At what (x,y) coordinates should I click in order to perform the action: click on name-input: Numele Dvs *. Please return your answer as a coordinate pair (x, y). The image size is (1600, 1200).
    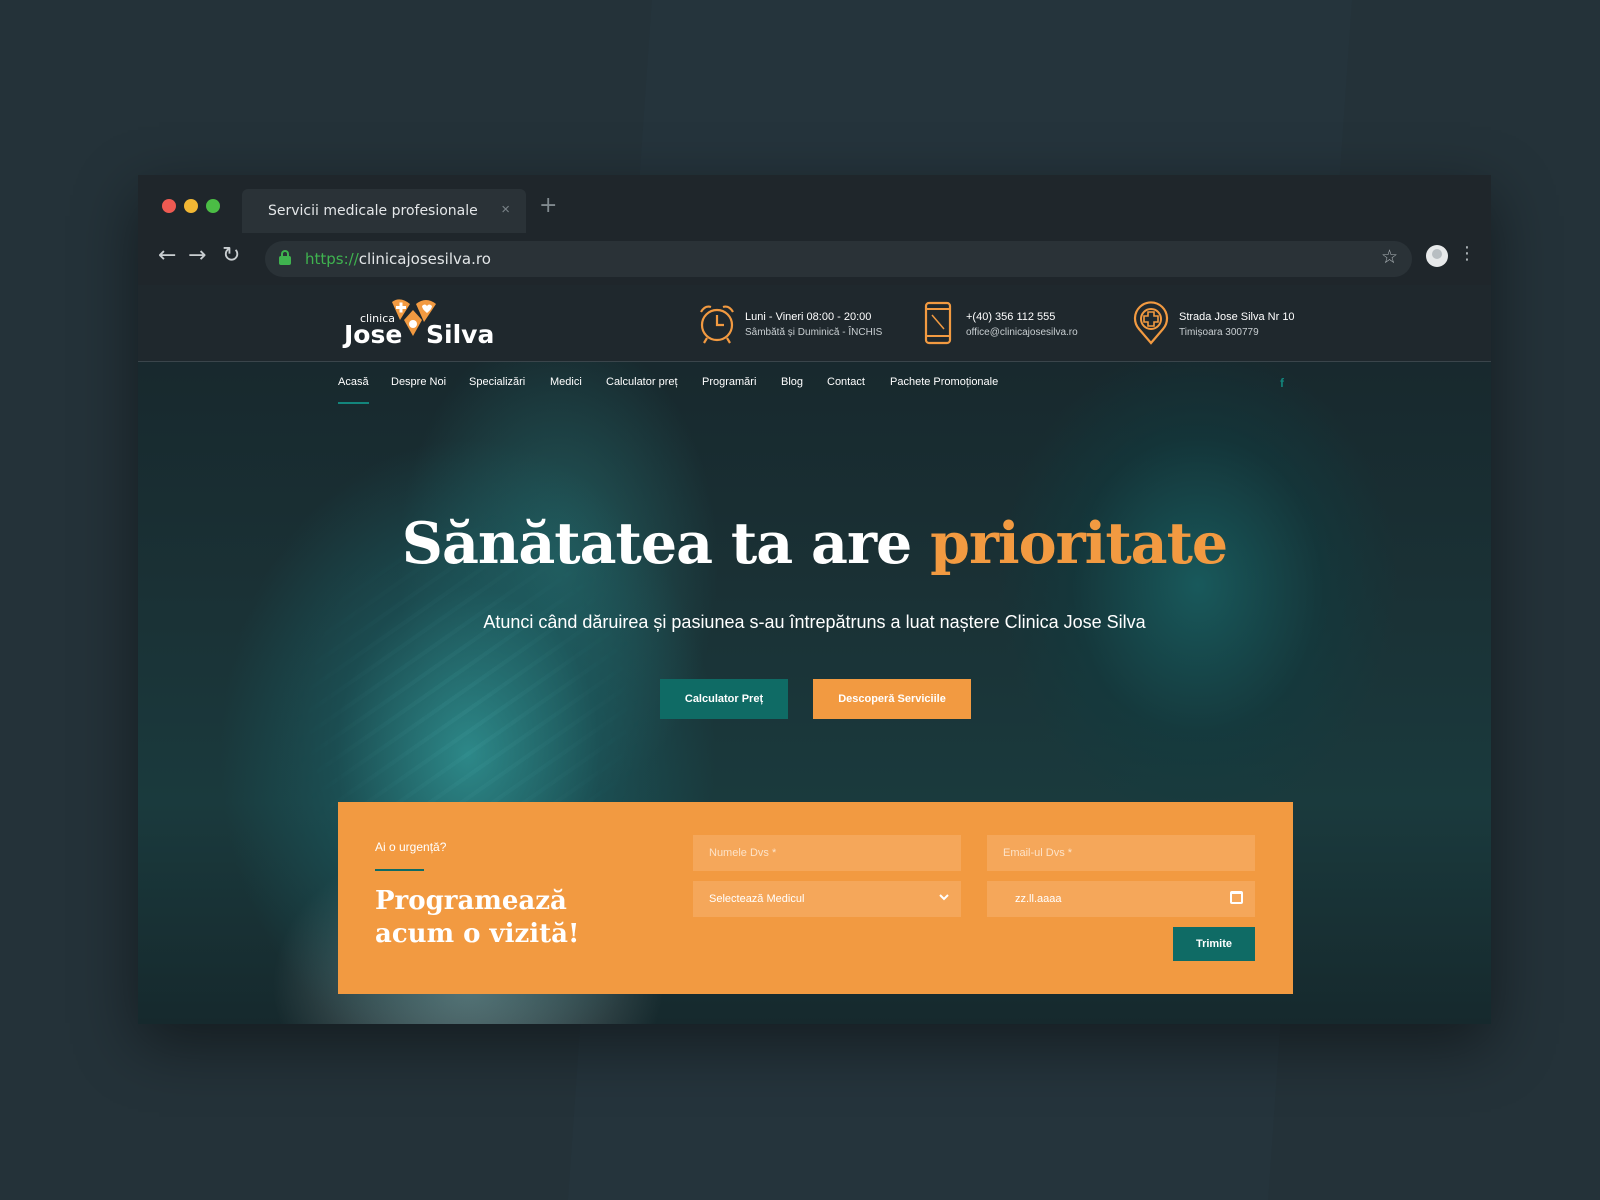
    Looking at the image, I should click on (827, 853).